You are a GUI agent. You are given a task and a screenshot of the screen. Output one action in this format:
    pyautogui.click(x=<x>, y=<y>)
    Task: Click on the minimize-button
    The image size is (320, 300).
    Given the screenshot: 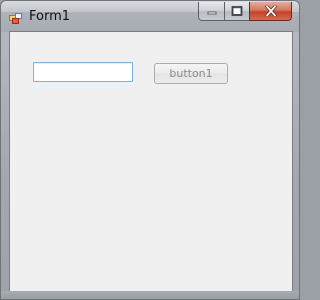 What is the action you would take?
    pyautogui.click(x=211, y=11)
    